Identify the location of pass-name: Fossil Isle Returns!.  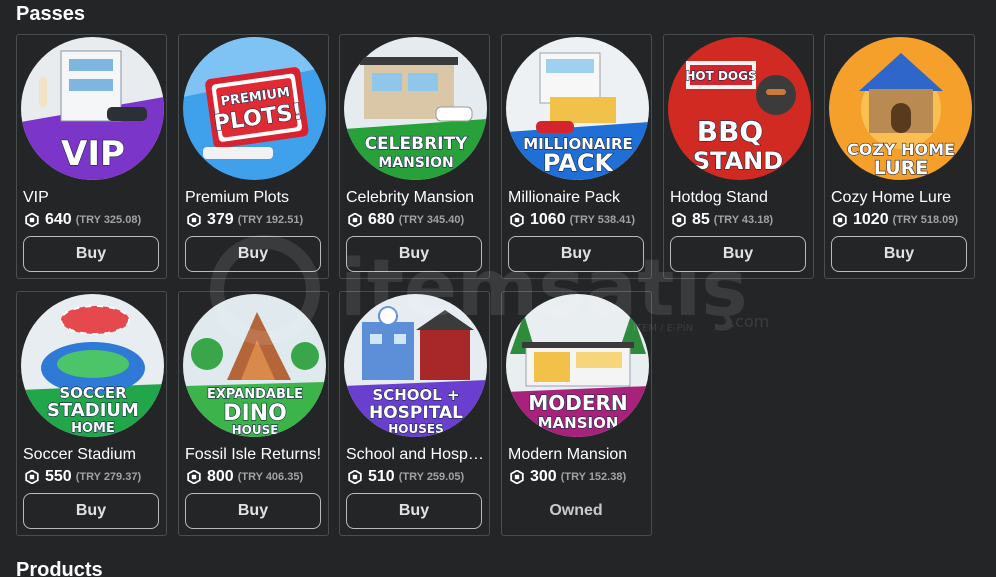
(253, 454).